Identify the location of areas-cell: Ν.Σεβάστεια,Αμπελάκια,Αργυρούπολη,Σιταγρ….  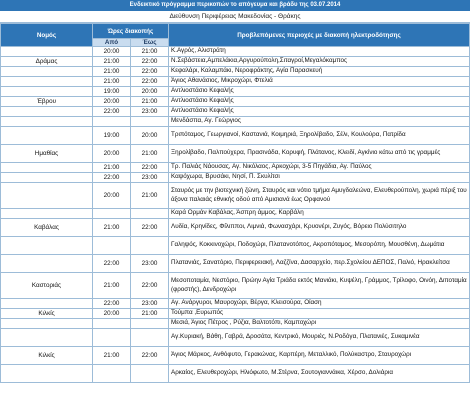
(319, 61).